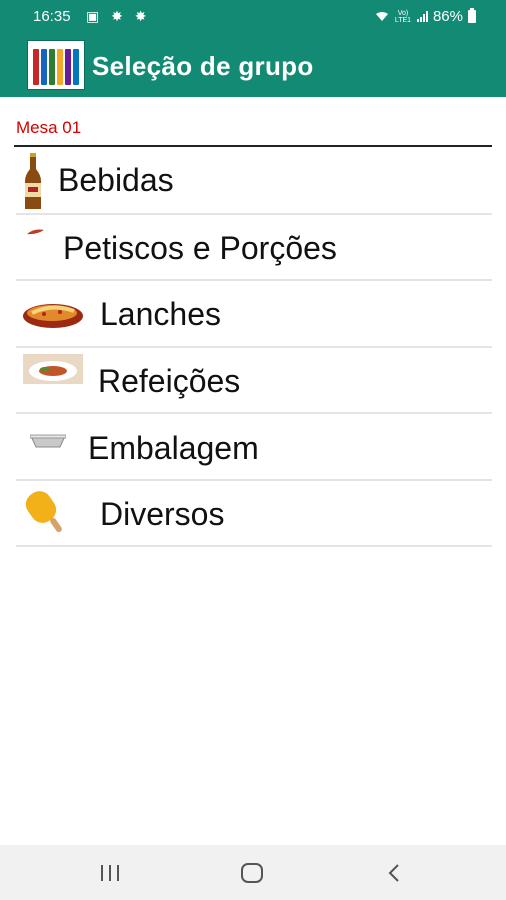  I want to click on back-icon, so click(393, 873).